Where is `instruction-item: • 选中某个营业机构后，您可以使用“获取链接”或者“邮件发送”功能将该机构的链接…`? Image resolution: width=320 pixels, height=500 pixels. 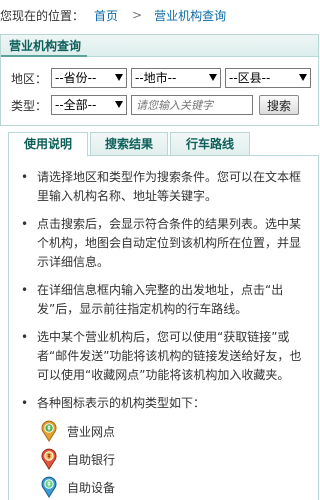
instruction-item: • 选中某个营业机构后，您可以使用“获取链接”或者“邮件发送”功能将该机构的链接… is located at coordinates (164, 356).